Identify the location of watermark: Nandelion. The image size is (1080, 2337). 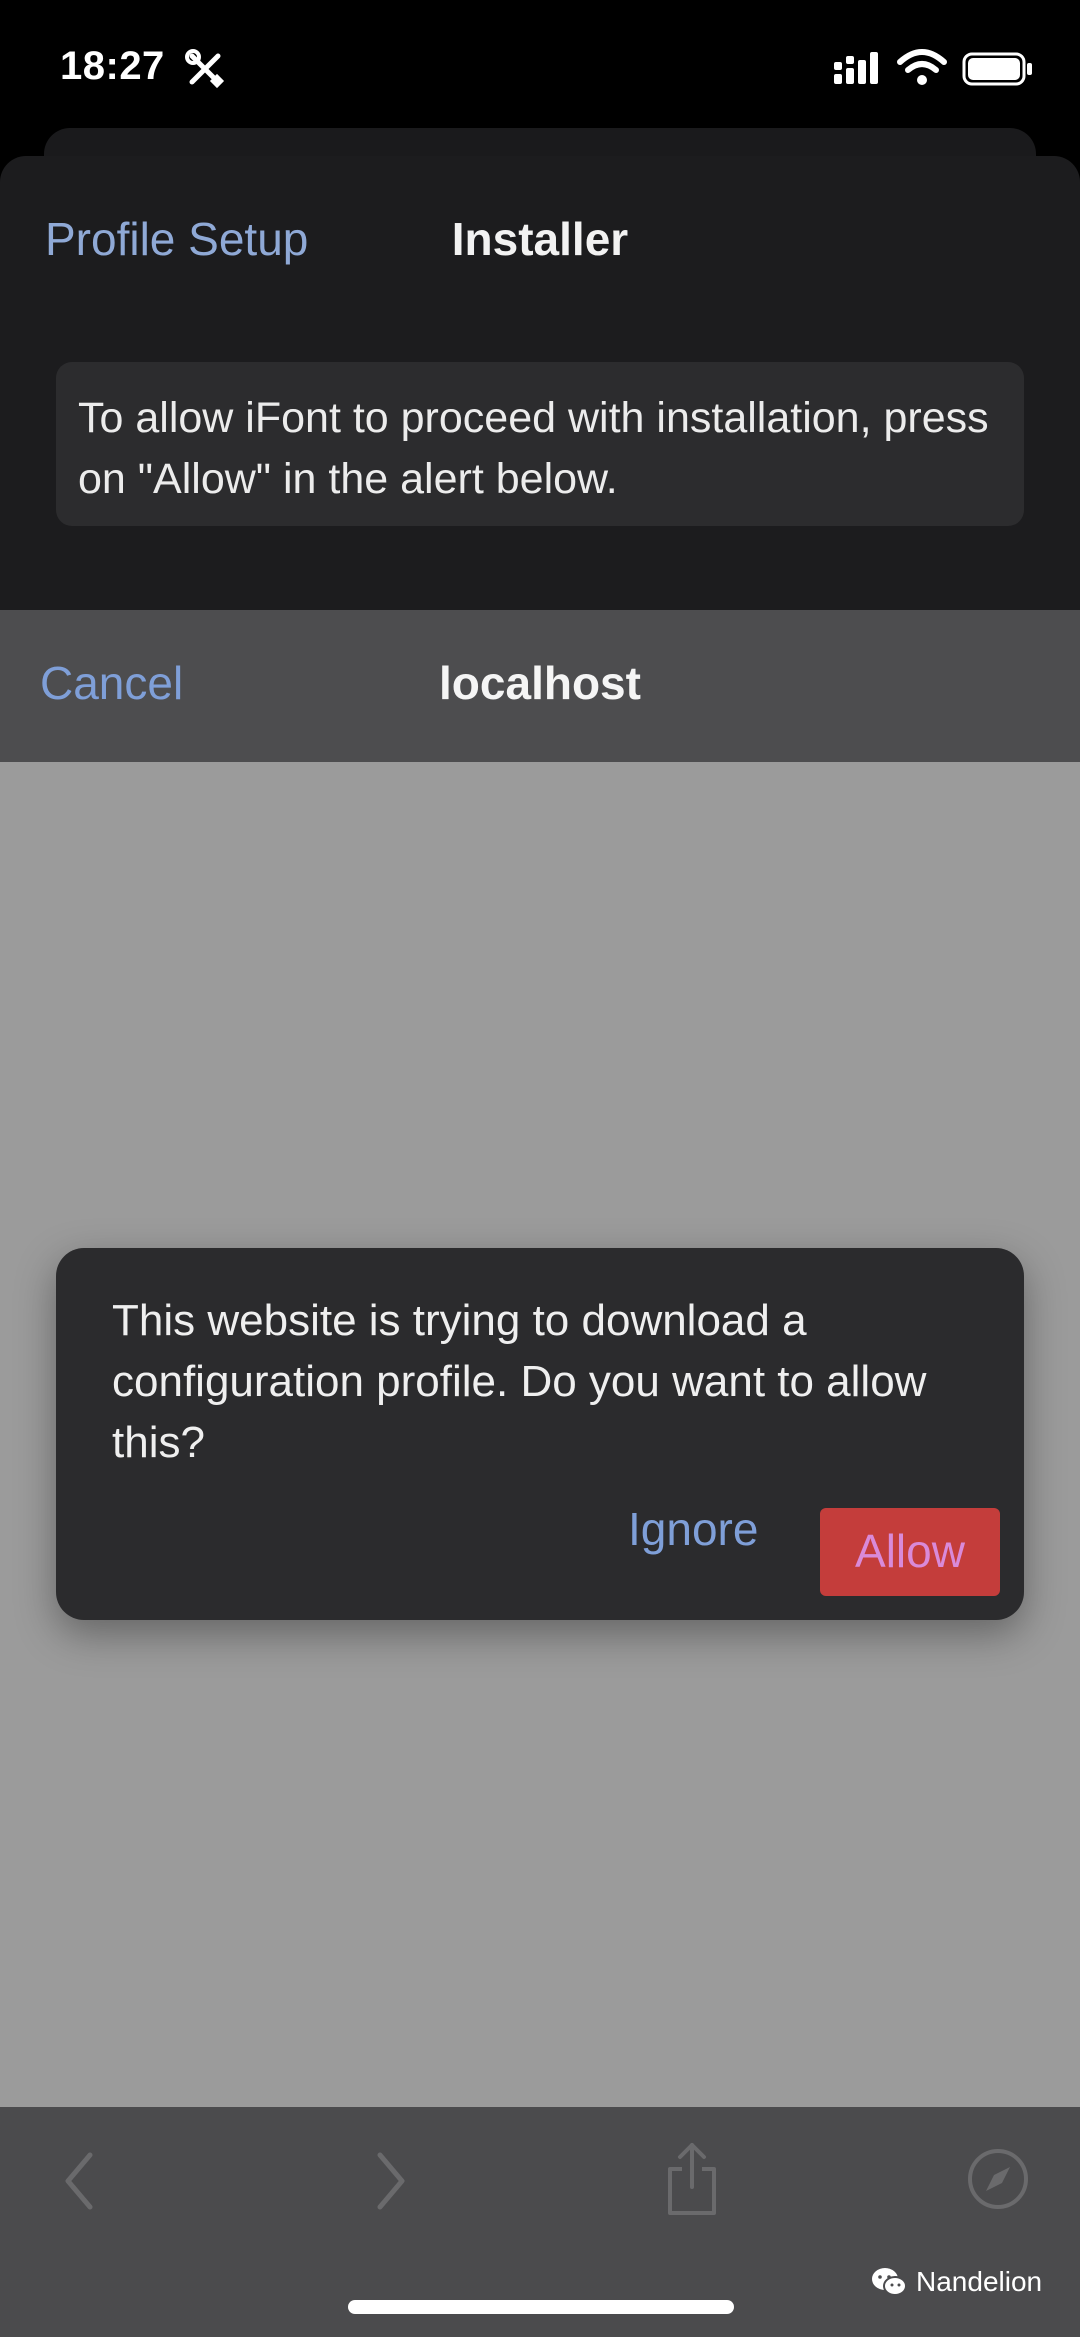
(956, 2282).